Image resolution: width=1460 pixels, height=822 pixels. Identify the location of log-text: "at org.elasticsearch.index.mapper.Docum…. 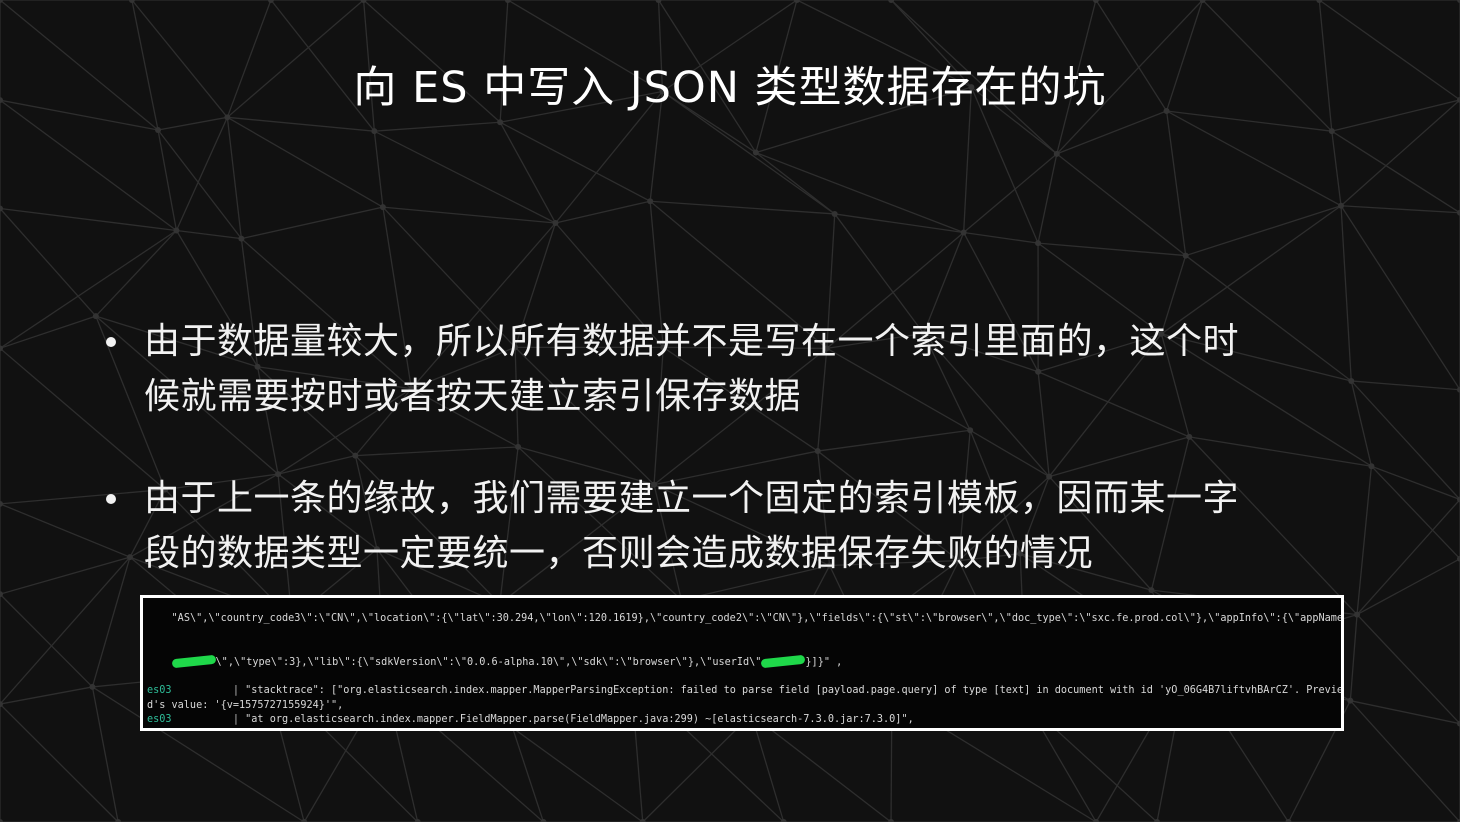
(634, 730).